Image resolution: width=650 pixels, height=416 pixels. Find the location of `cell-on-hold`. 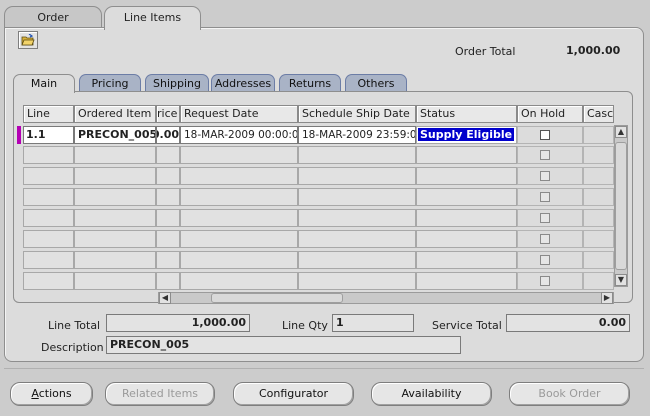

cell-on-hold is located at coordinates (550, 135).